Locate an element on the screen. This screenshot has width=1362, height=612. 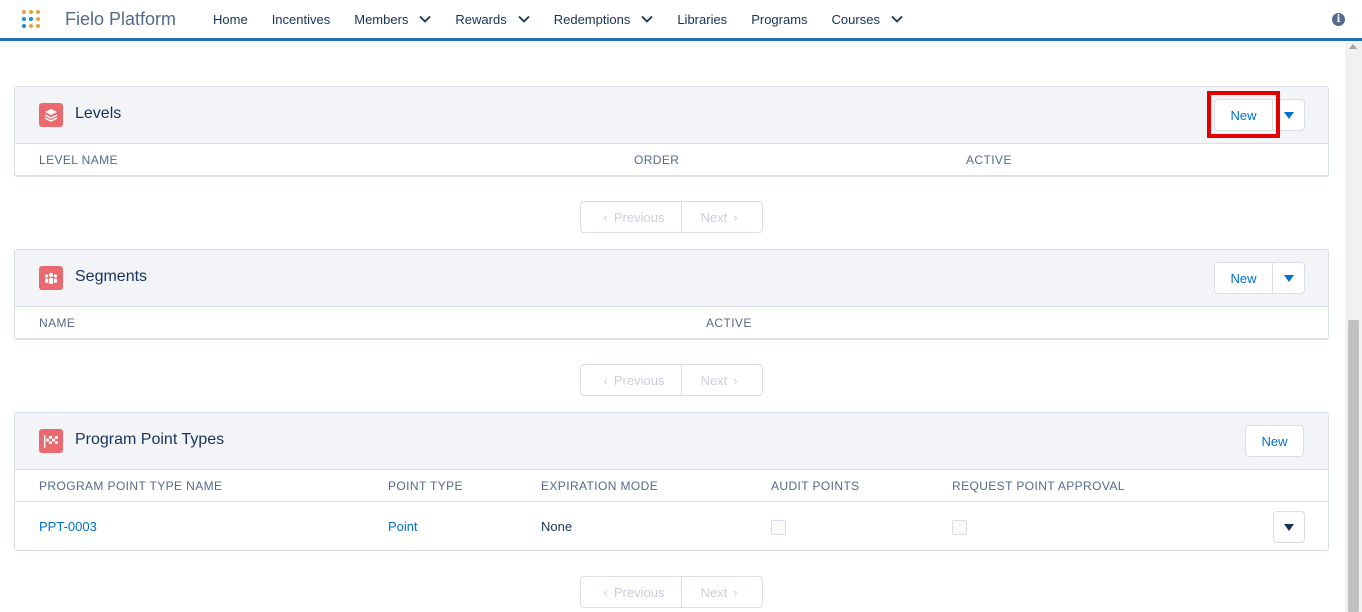
checkered-flag-icon is located at coordinates (51, 441).